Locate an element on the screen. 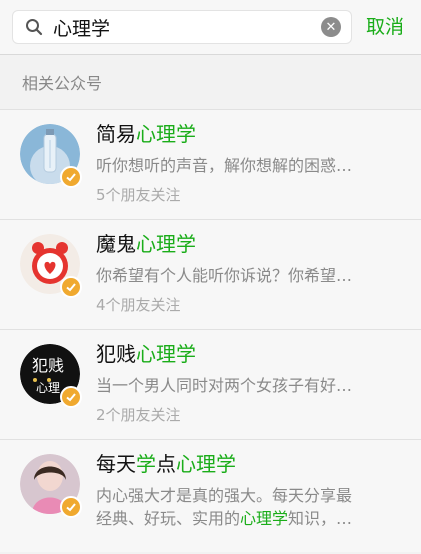 The width and height of the screenshot is (421, 554). account-content: 犯贱心理学 当一个男人同时对两个女孩子有好… 2个朋友关注 is located at coordinates (251, 383).